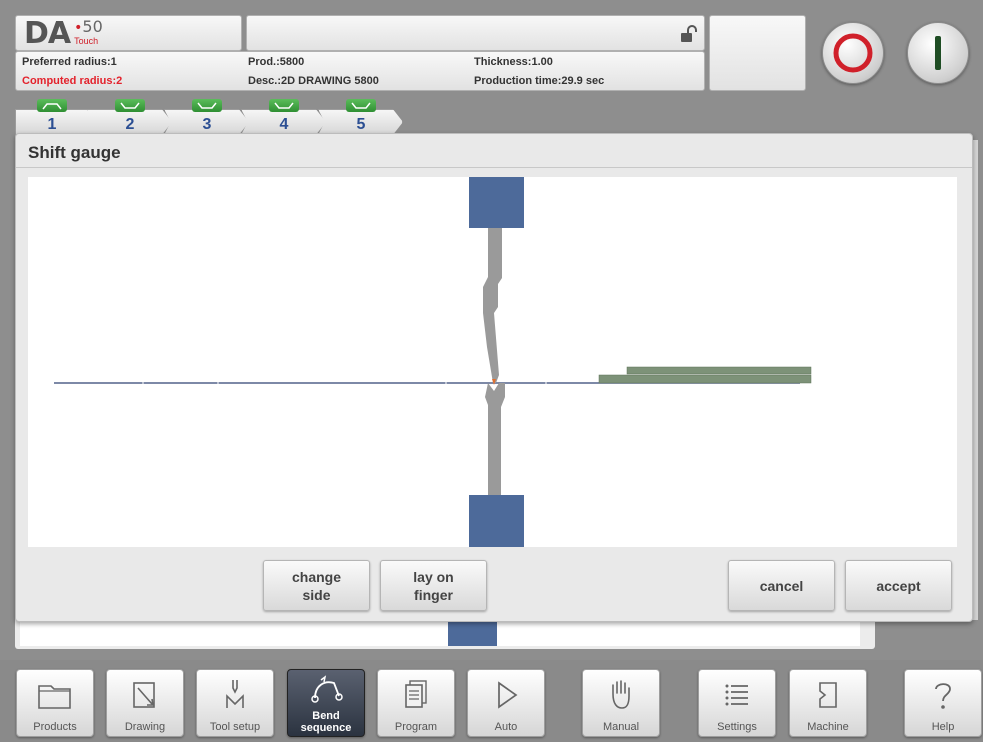  I want to click on nav-machine: Machine, so click(828, 703).